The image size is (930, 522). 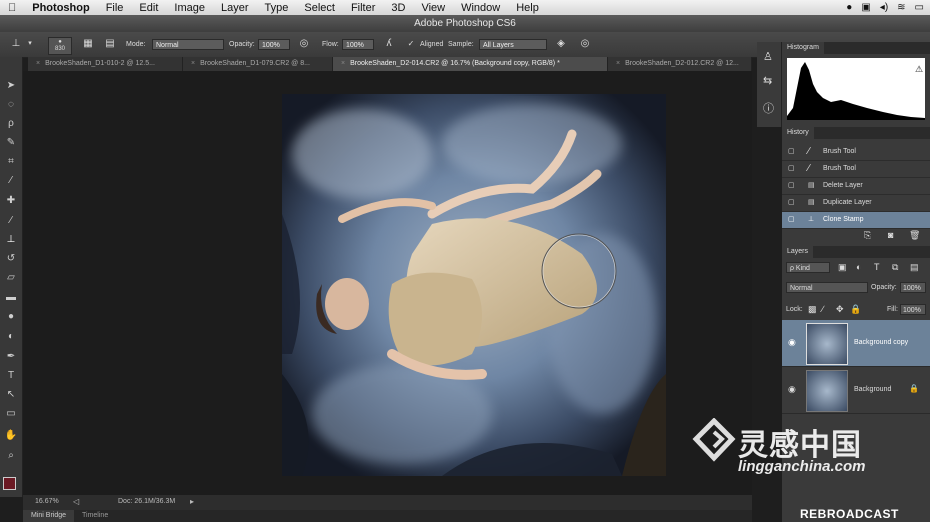 What do you see at coordinates (914, 267) in the screenshot?
I see `filter-smart-object-icon: ▤` at bounding box center [914, 267].